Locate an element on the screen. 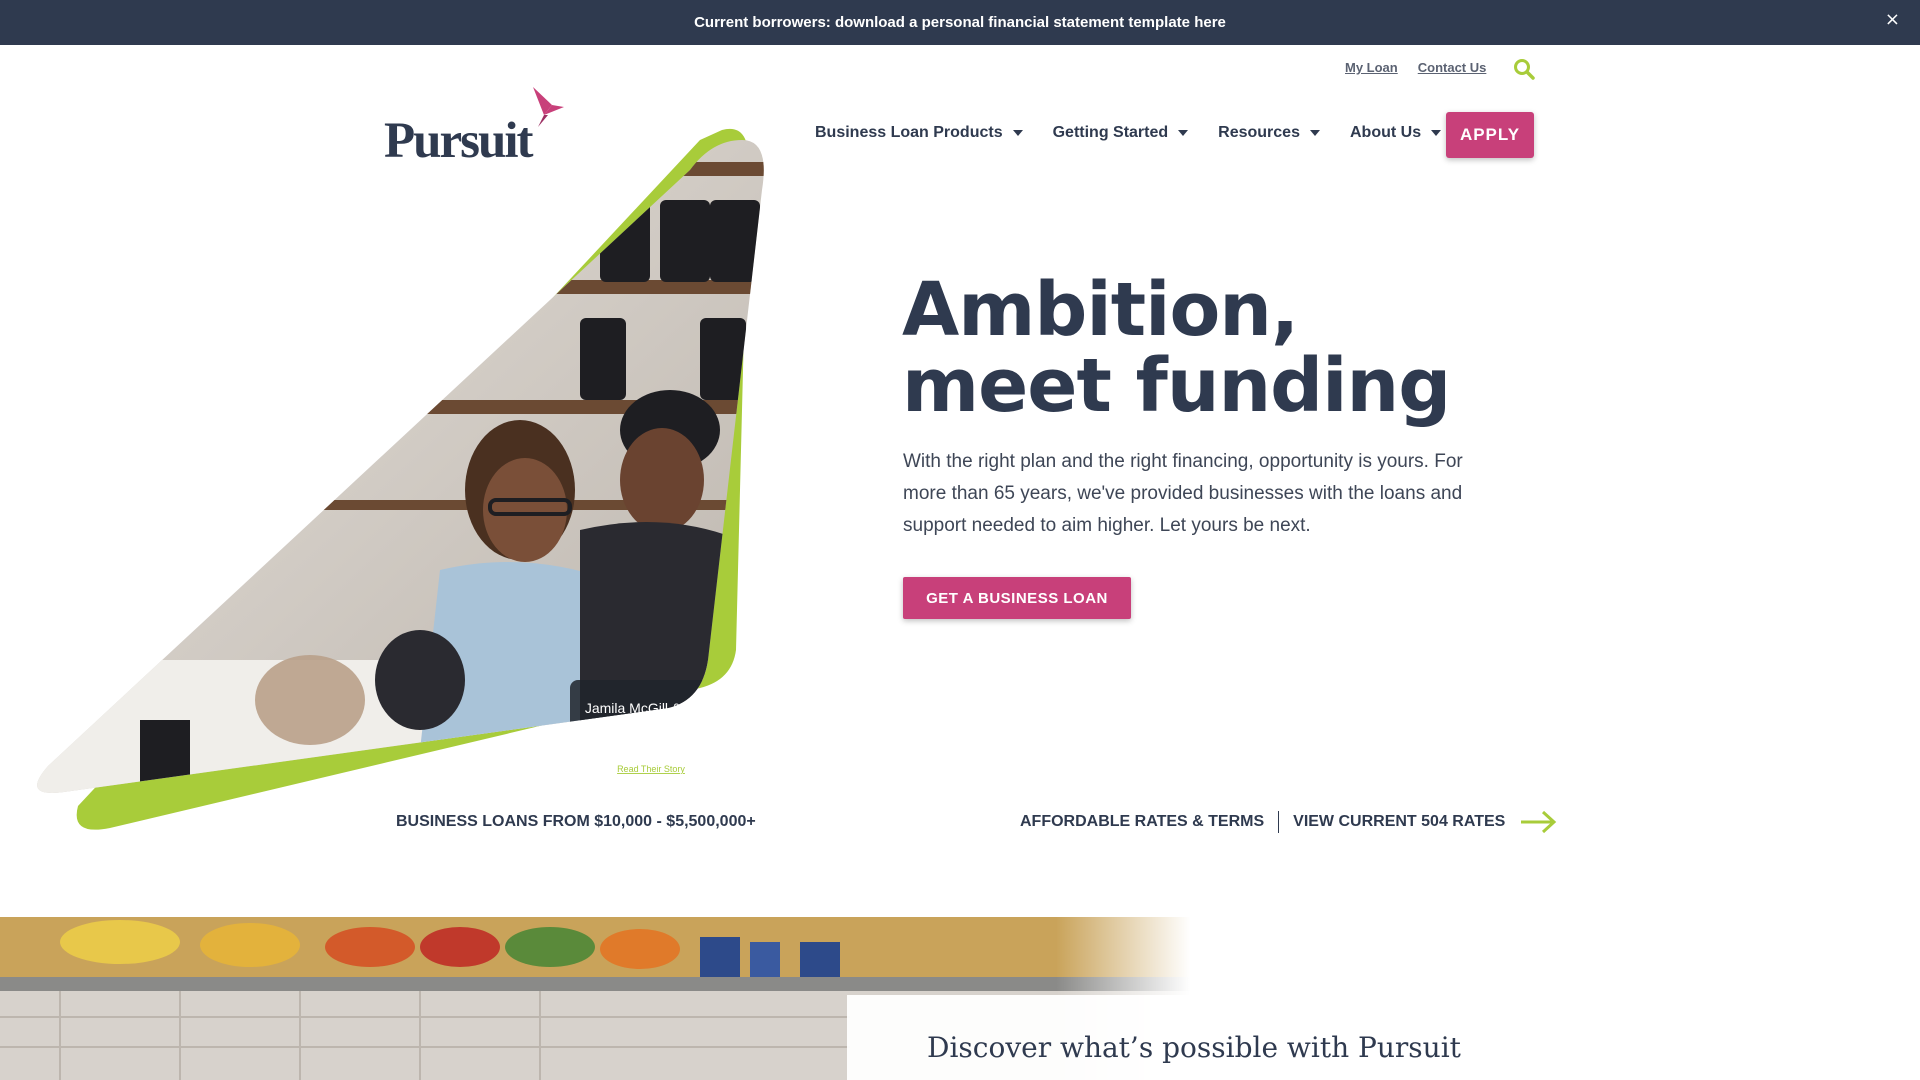  utility-nav: My Loan Contact Us is located at coordinates (1415, 67).